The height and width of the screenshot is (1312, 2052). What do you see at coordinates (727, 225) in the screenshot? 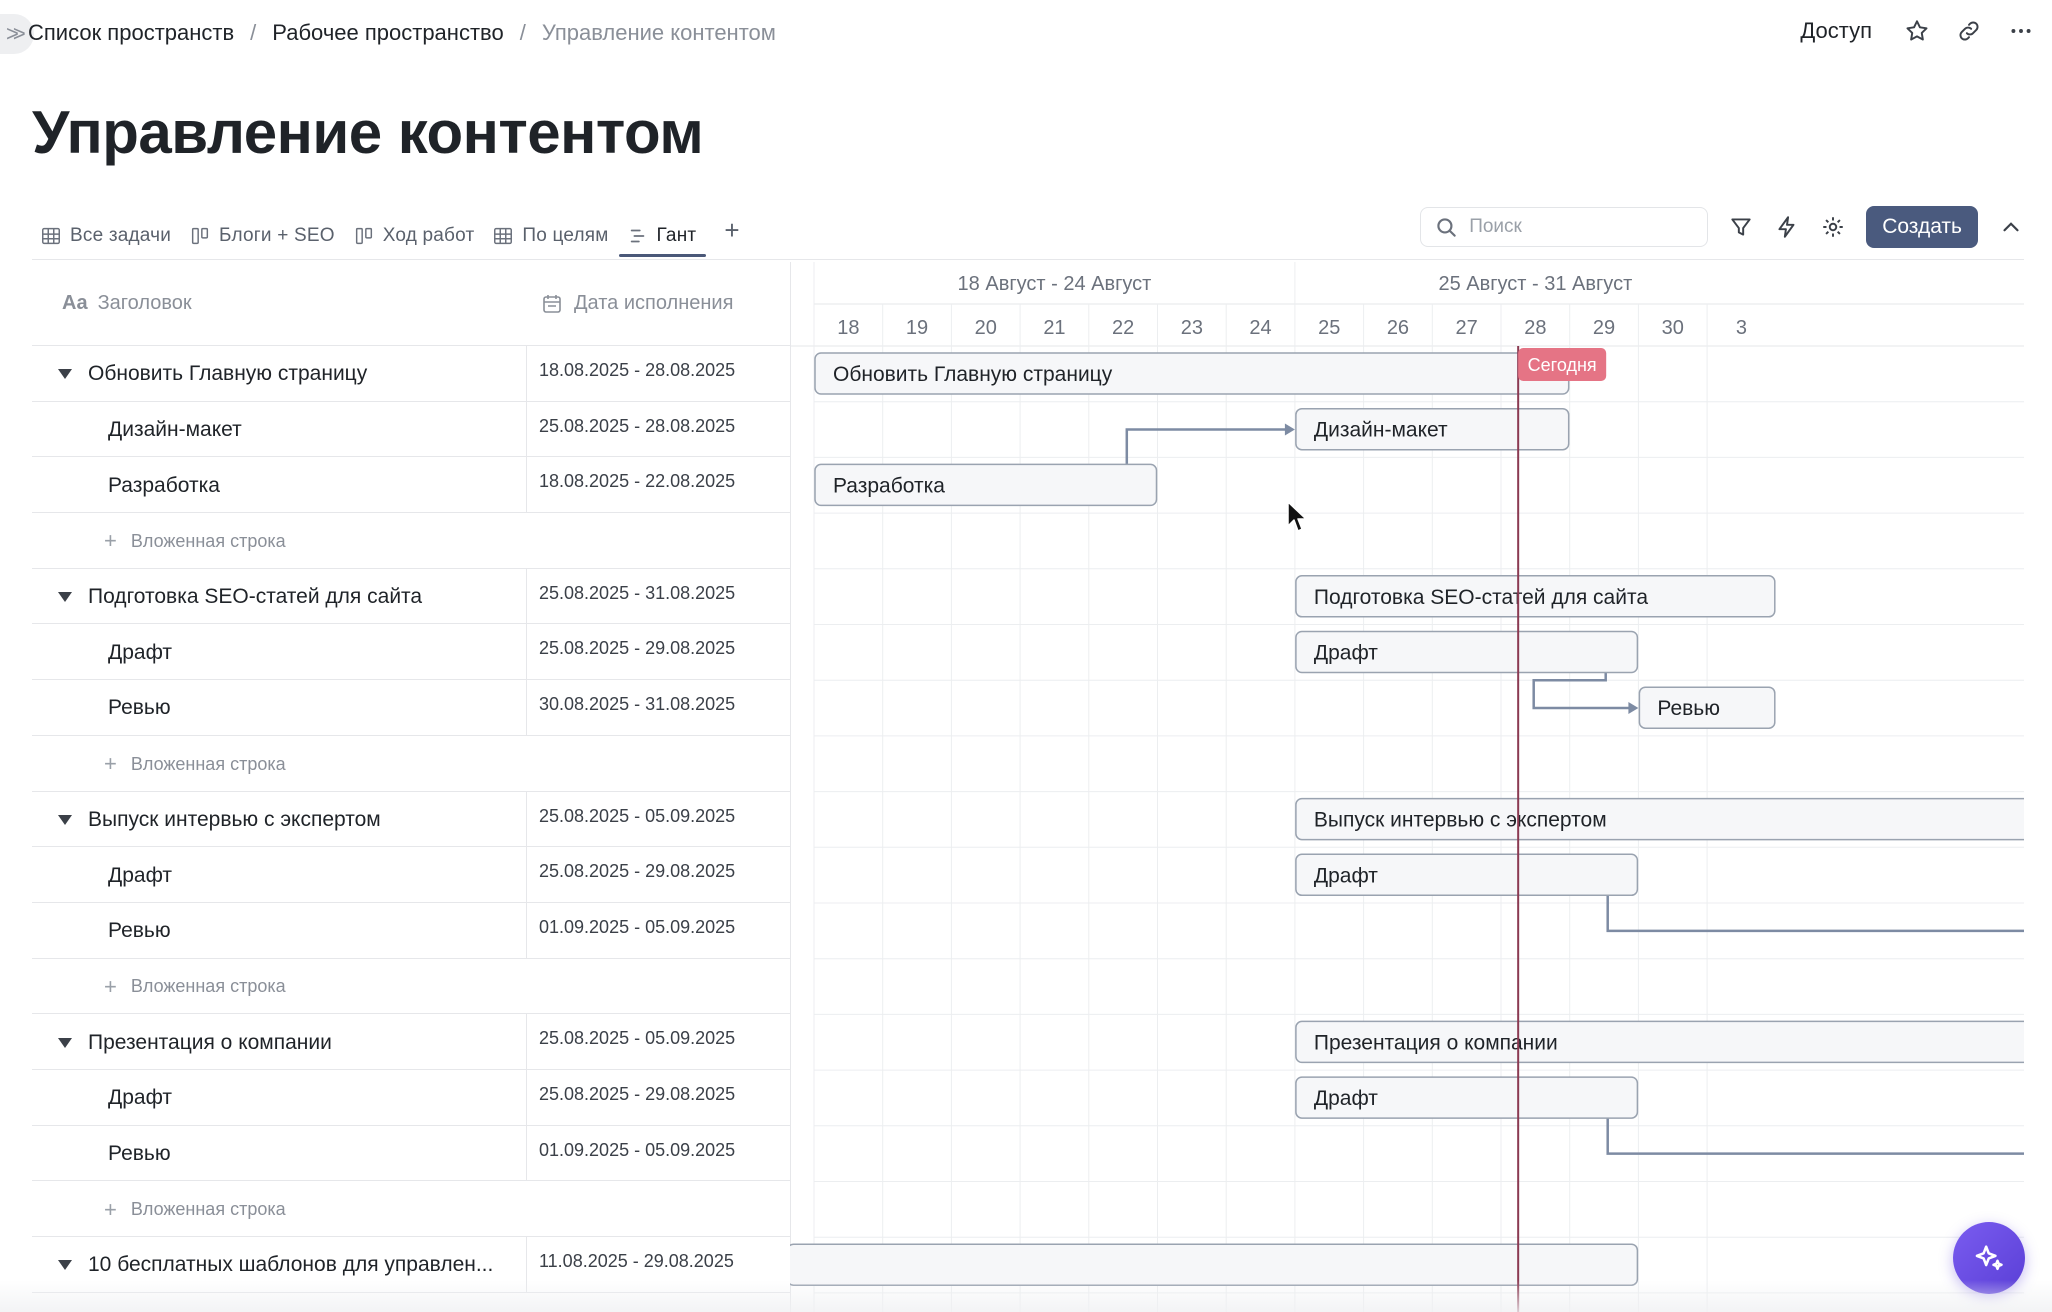
I see `add-view-button: +` at bounding box center [727, 225].